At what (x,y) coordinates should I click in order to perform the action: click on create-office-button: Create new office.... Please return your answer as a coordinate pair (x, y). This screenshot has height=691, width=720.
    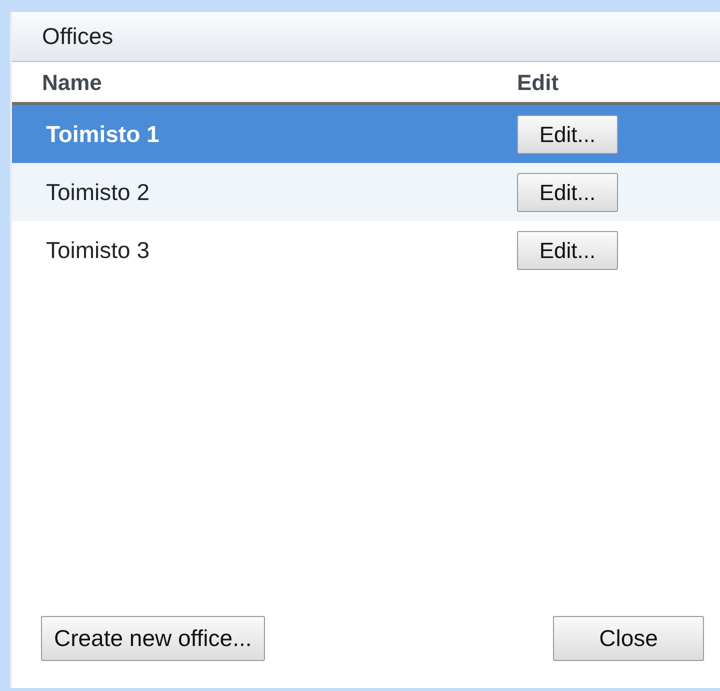
    Looking at the image, I should click on (153, 638).